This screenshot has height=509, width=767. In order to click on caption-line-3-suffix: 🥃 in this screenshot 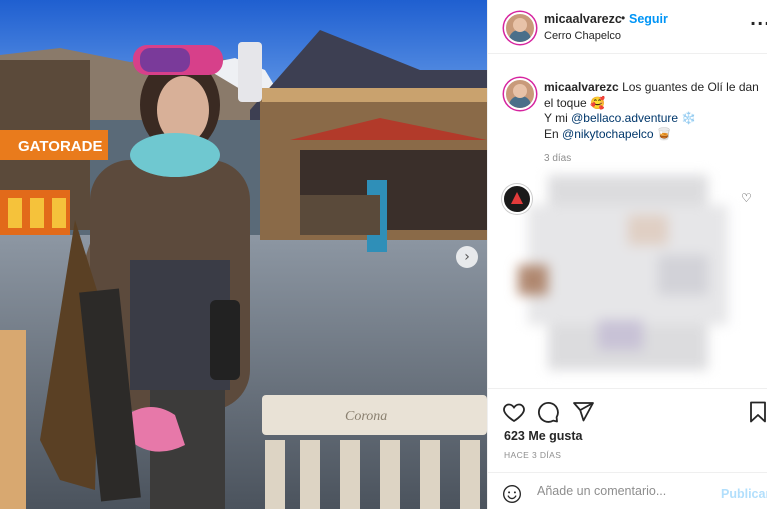, I will do `click(662, 133)`.